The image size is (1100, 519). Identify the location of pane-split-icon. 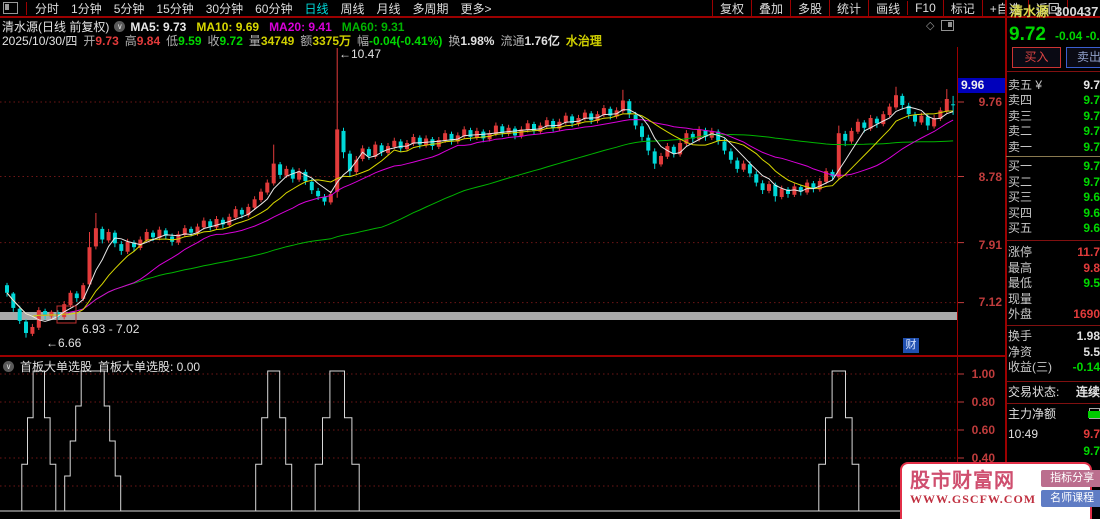
(948, 25).